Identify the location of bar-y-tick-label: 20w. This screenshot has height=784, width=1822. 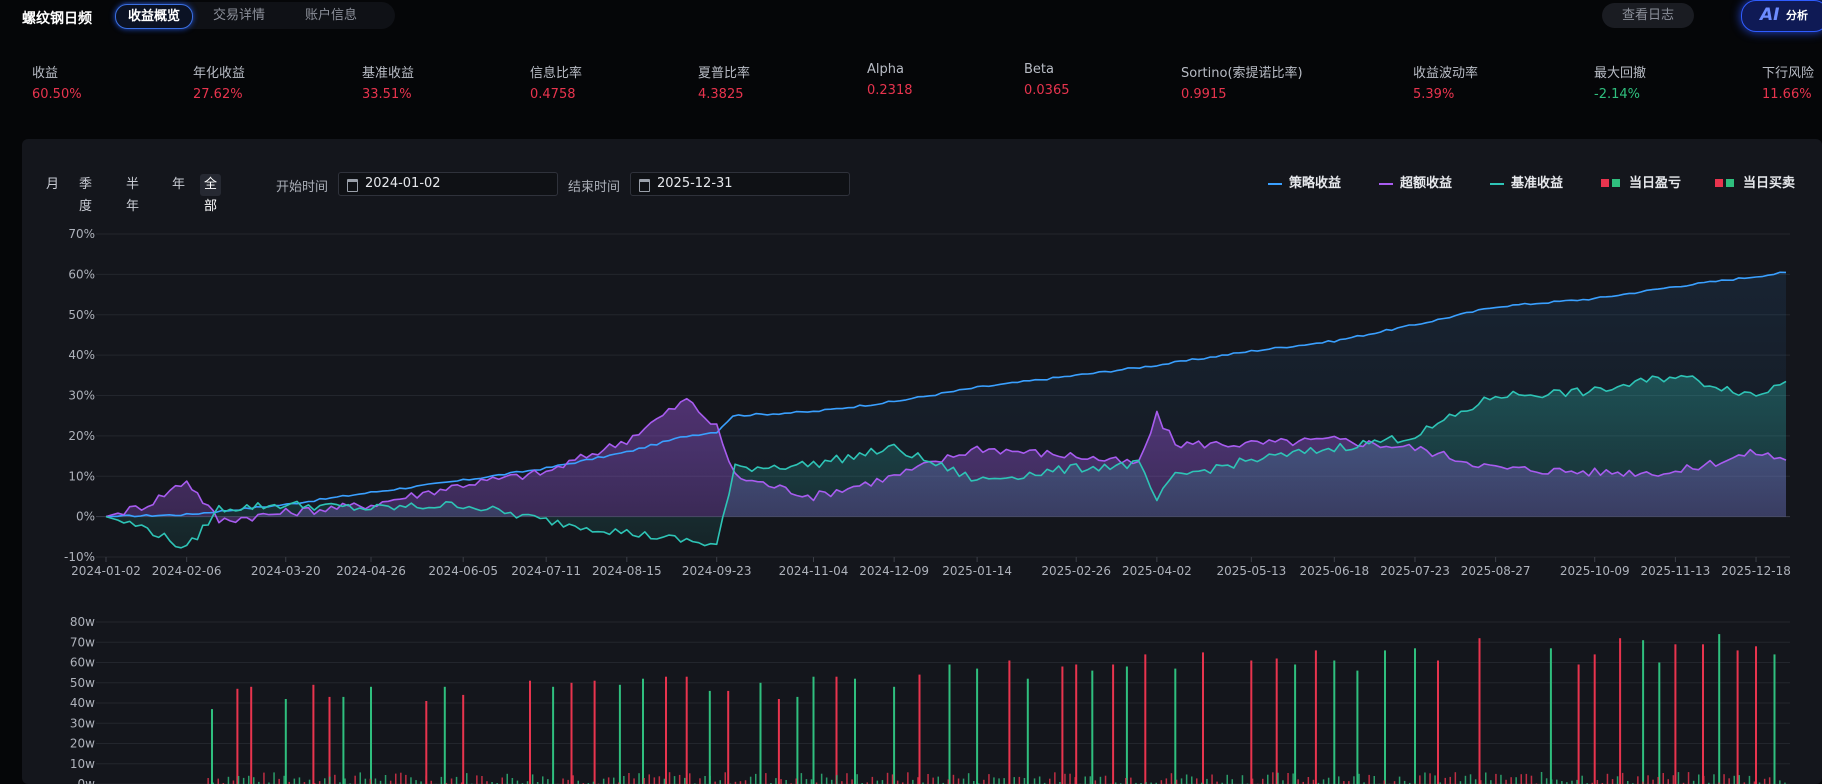
(82, 744).